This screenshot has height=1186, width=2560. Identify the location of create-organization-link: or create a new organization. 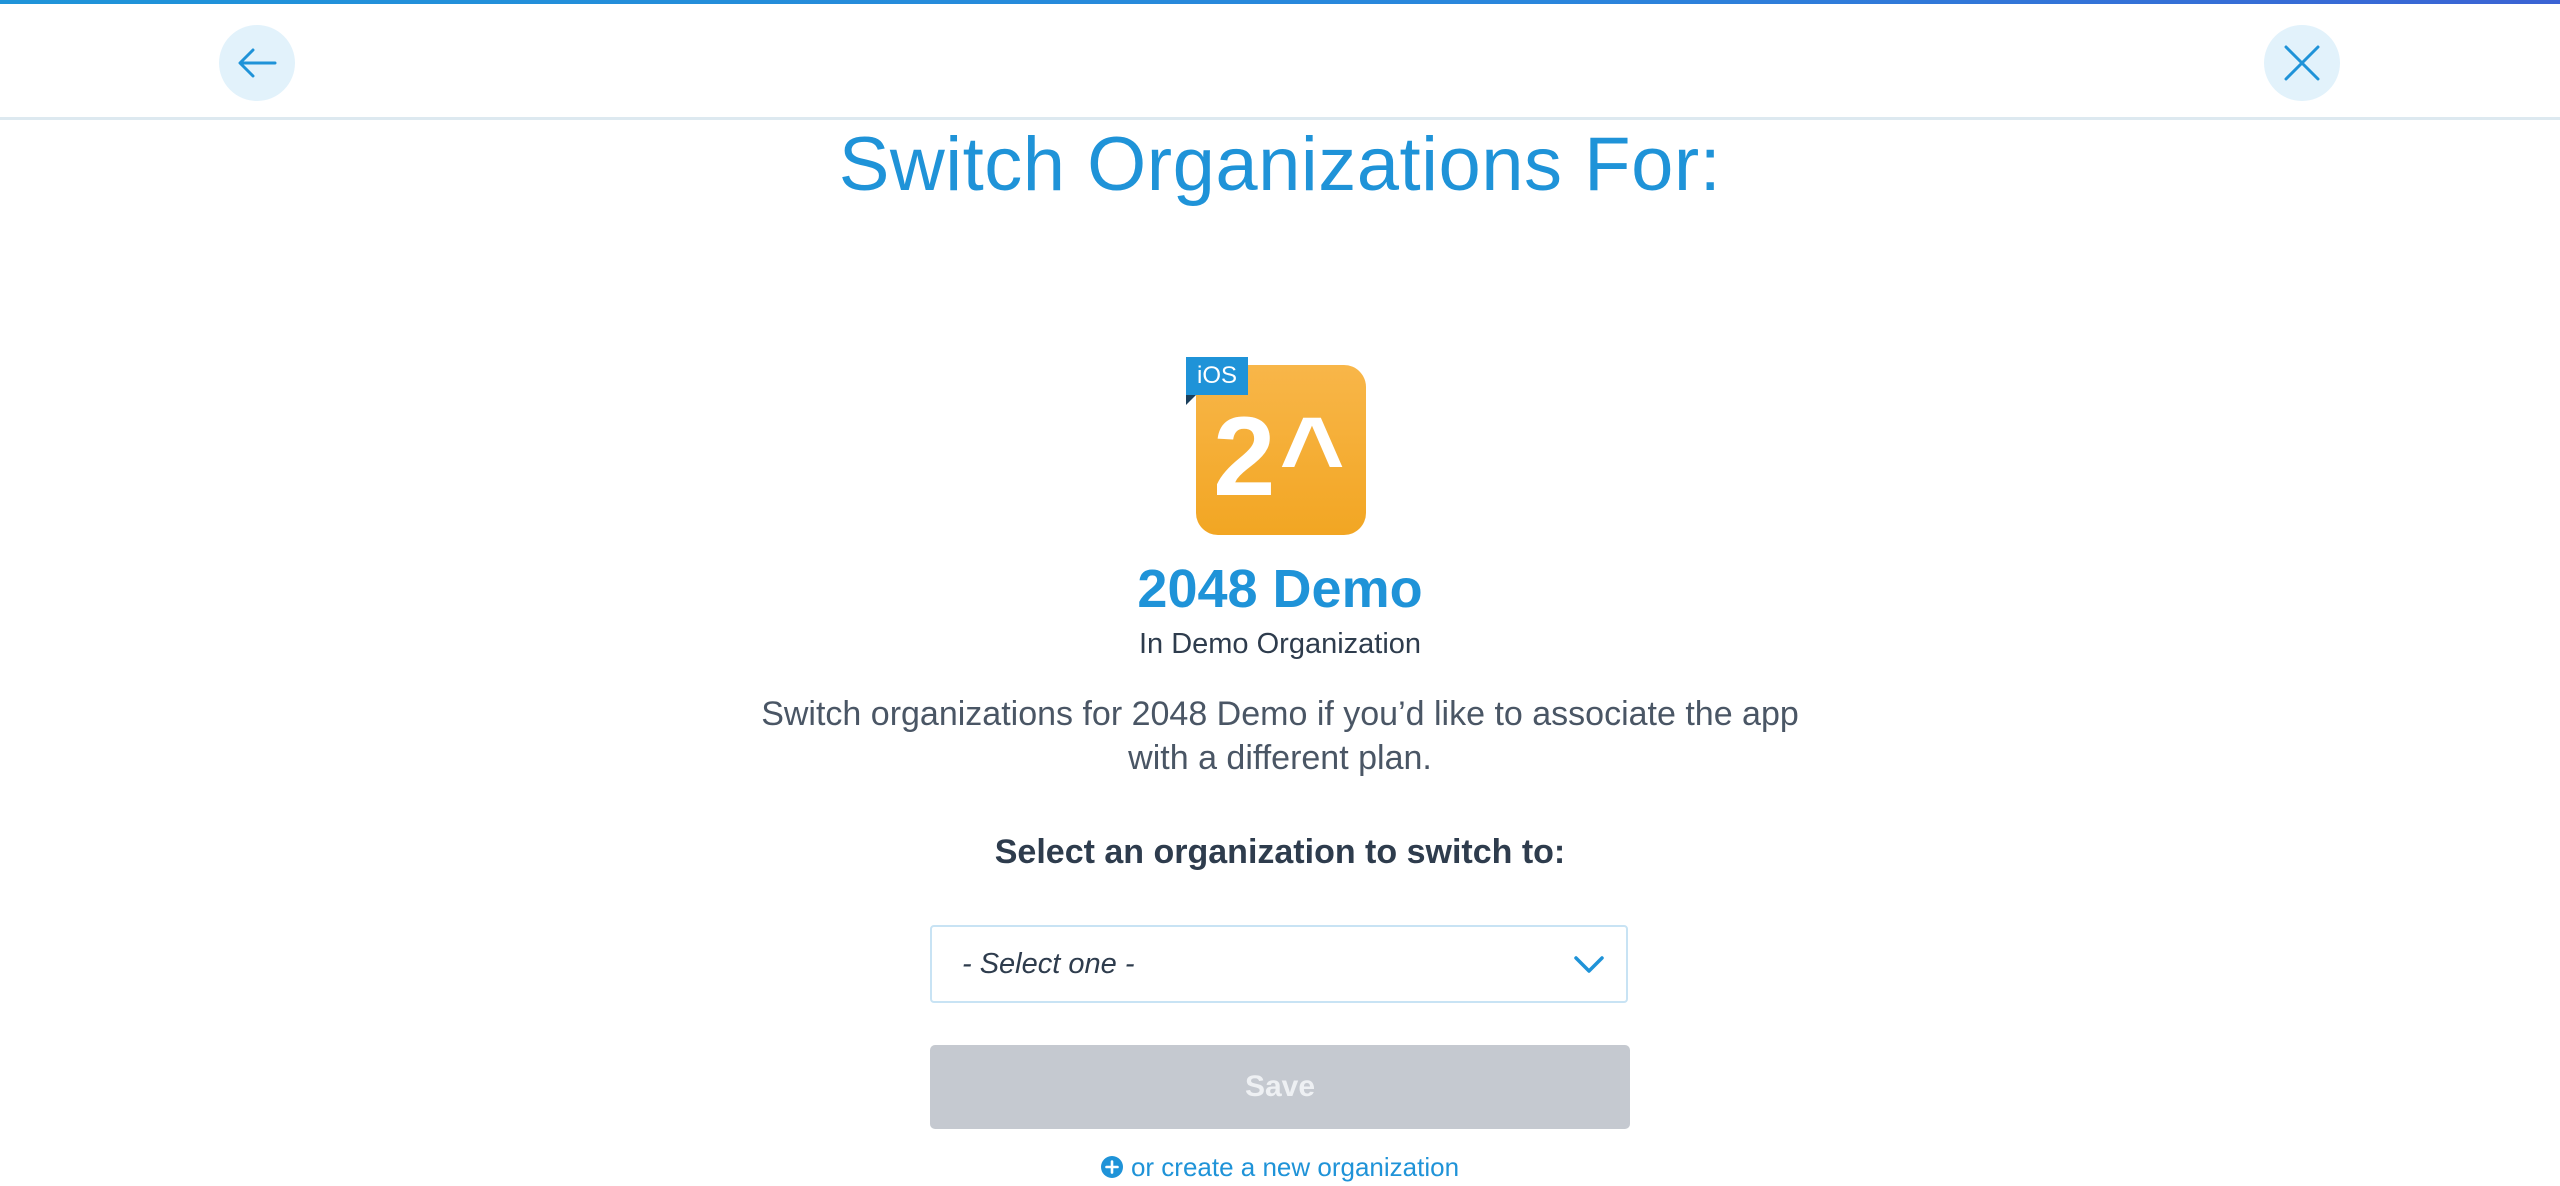
(1280, 1167).